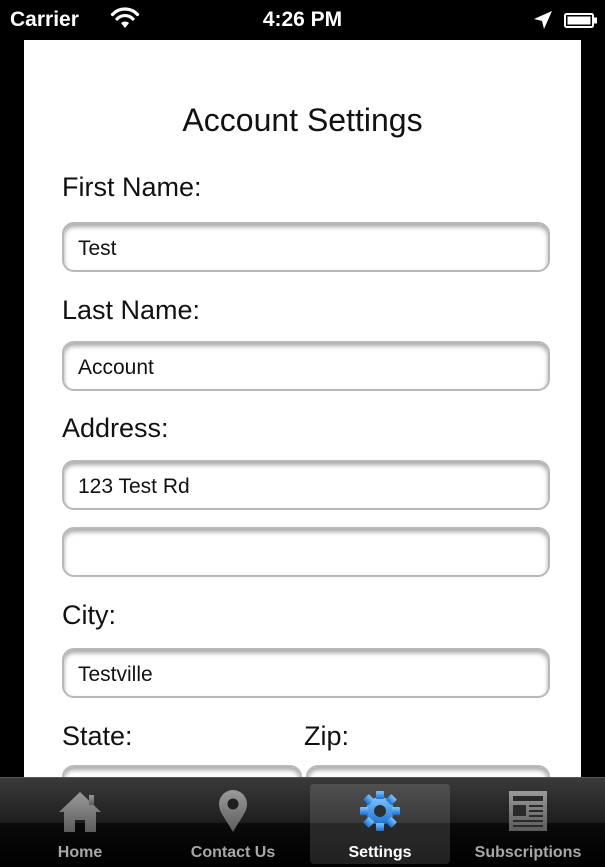 This screenshot has height=867, width=605. I want to click on tab-contact-us: Contact Us, so click(233, 824).